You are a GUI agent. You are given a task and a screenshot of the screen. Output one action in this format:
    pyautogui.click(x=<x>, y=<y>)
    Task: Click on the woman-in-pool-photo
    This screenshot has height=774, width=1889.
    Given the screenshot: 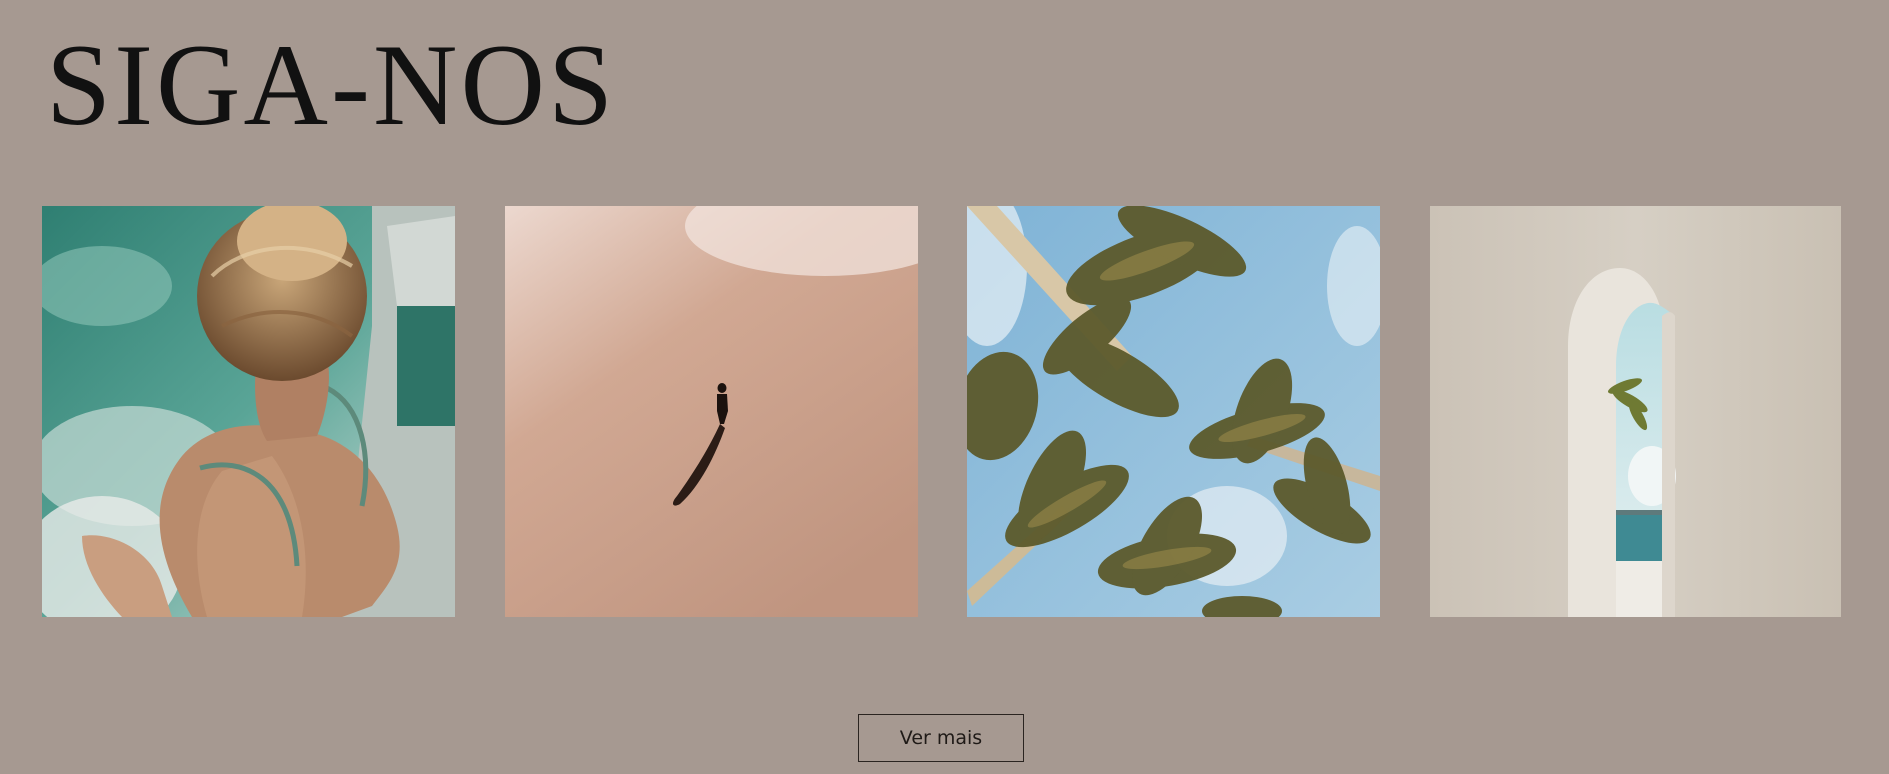 What is the action you would take?
    pyautogui.click(x=248, y=411)
    